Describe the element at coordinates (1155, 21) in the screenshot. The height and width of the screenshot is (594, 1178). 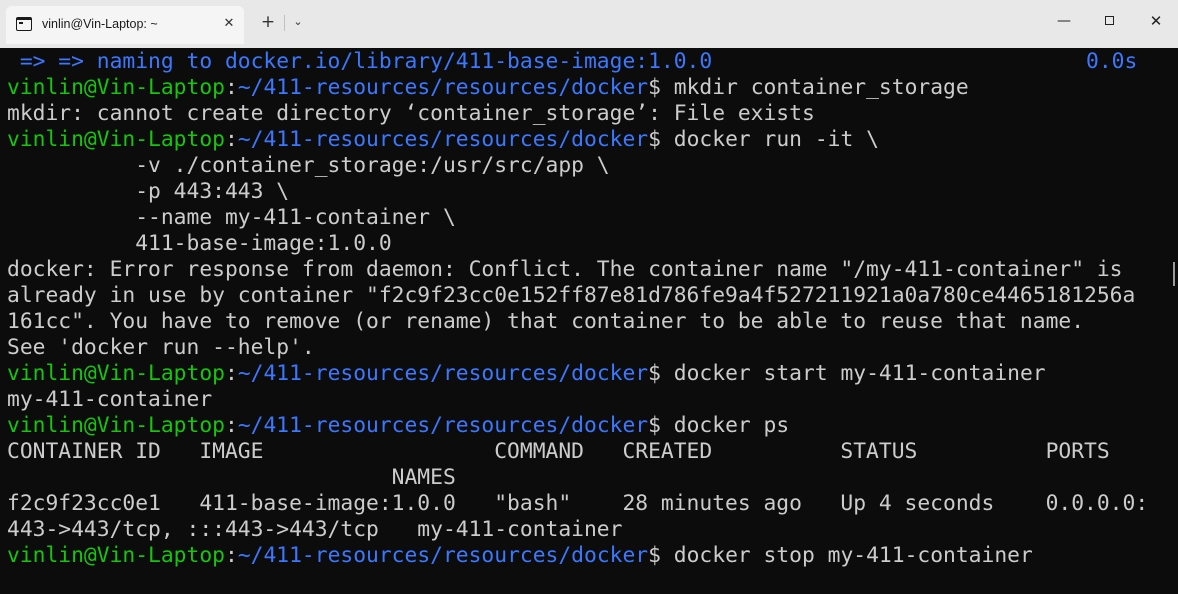
I see `close-window-button: ✕` at that location.